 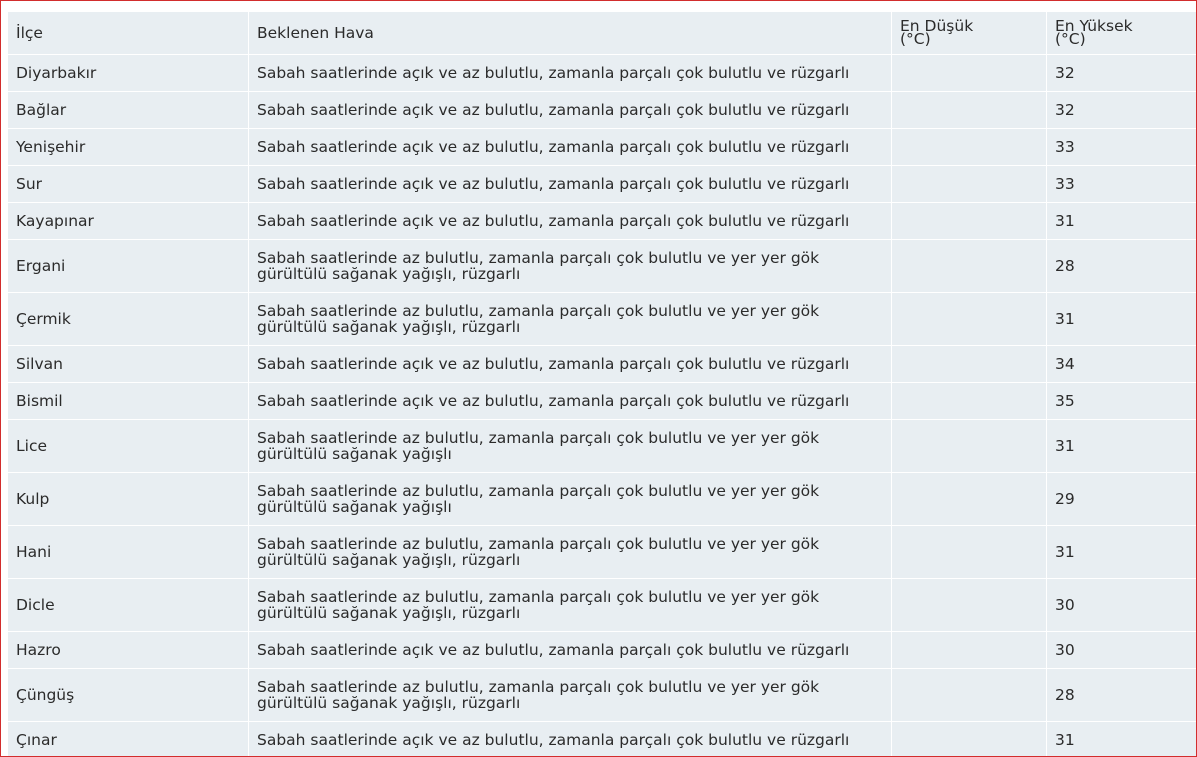 What do you see at coordinates (128, 650) in the screenshot?
I see `district-name: Hazro` at bounding box center [128, 650].